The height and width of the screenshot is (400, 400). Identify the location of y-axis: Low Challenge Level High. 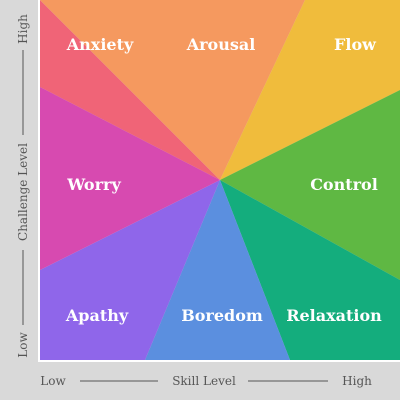
(23, 186).